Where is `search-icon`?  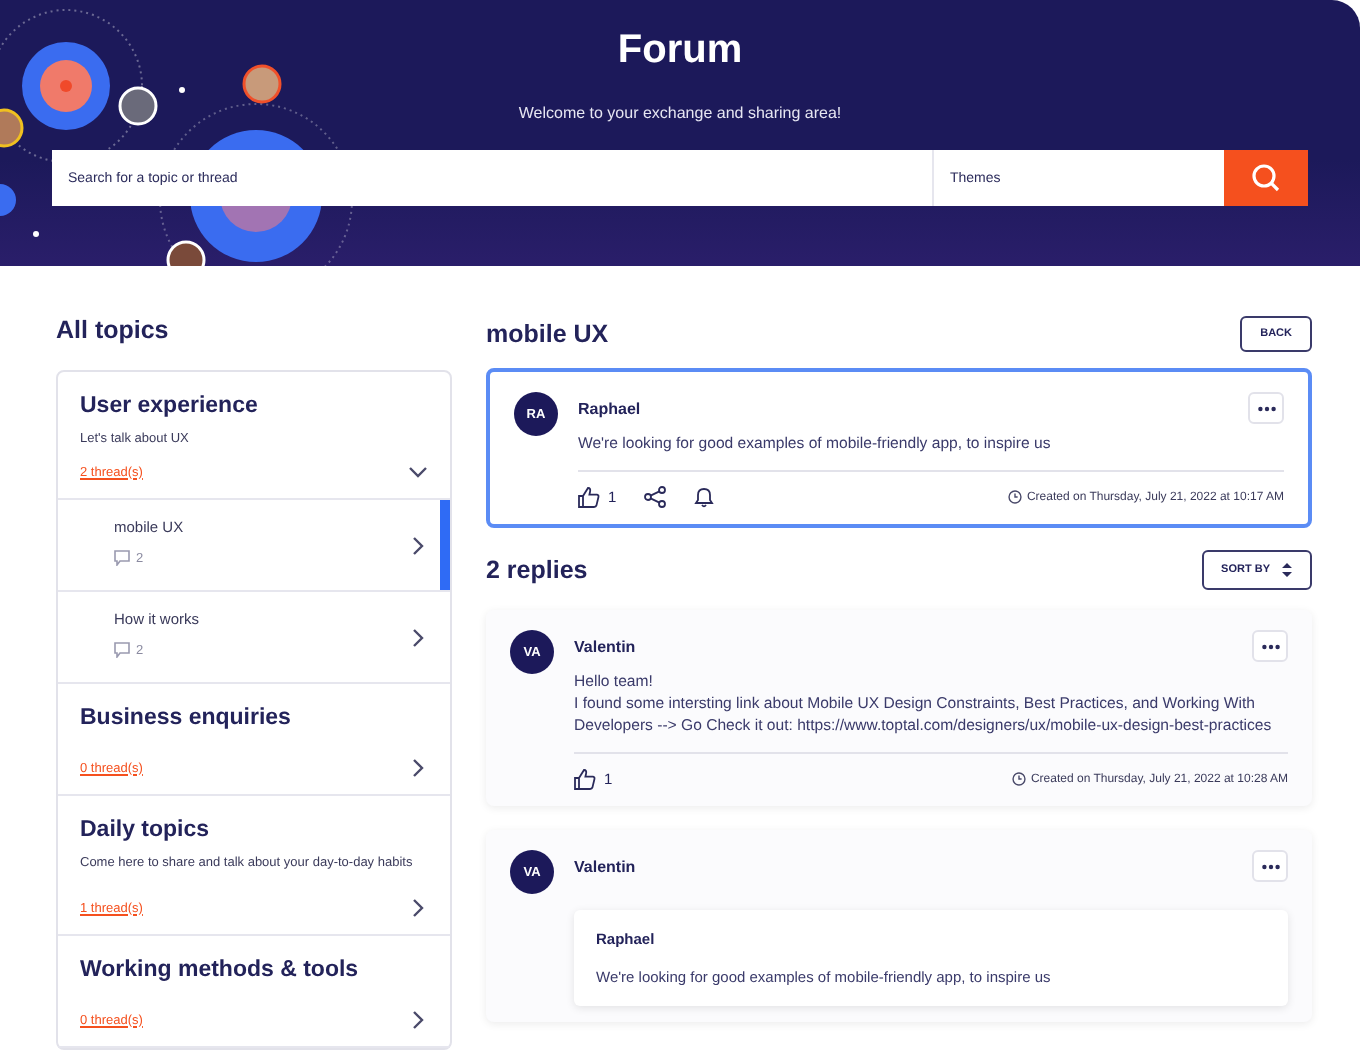
search-icon is located at coordinates (1266, 178).